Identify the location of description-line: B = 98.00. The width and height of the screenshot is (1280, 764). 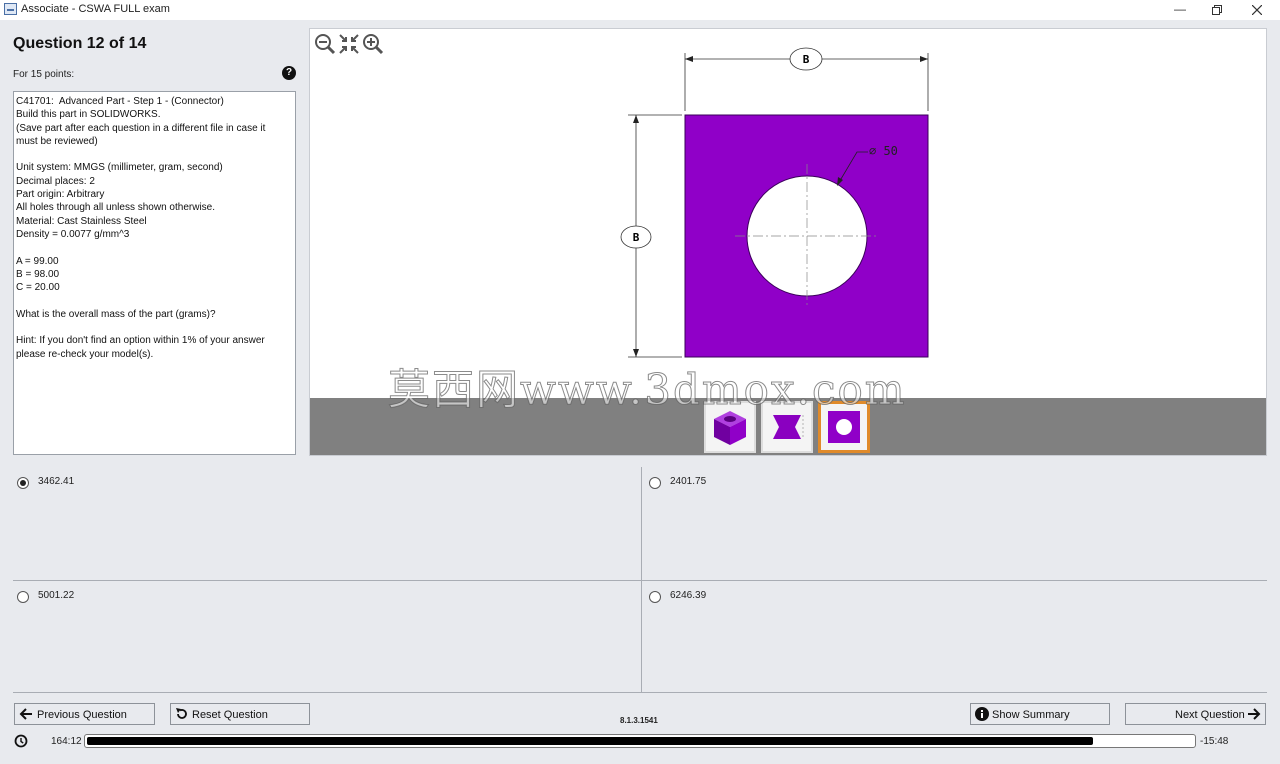
(38, 274).